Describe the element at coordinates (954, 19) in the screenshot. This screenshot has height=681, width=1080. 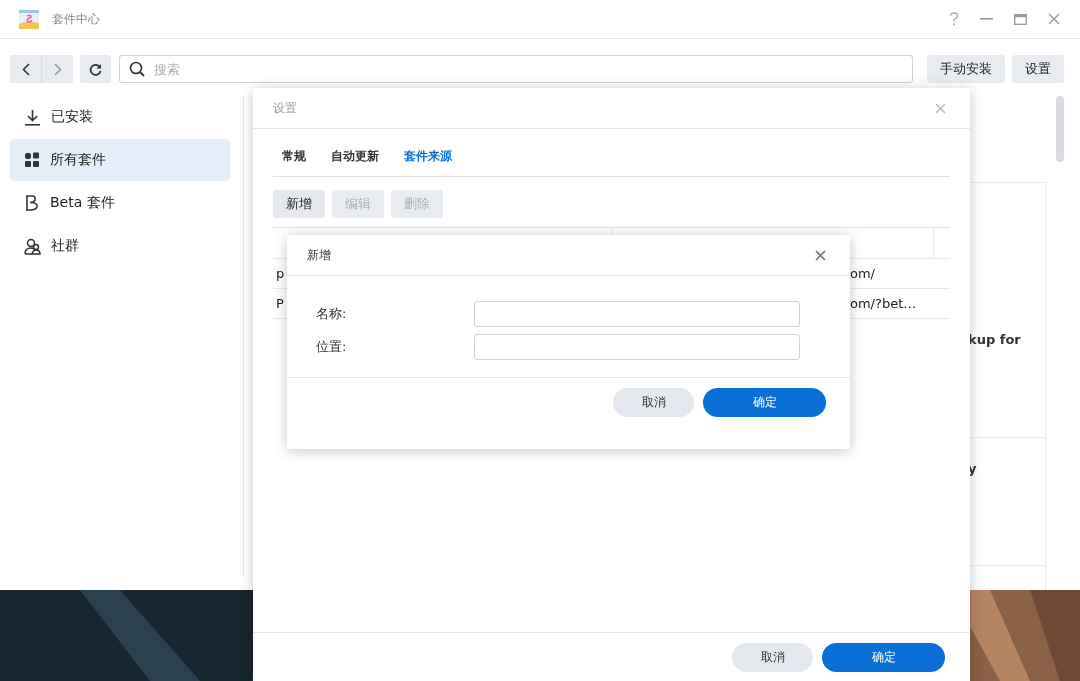
I see `help-icon` at that location.